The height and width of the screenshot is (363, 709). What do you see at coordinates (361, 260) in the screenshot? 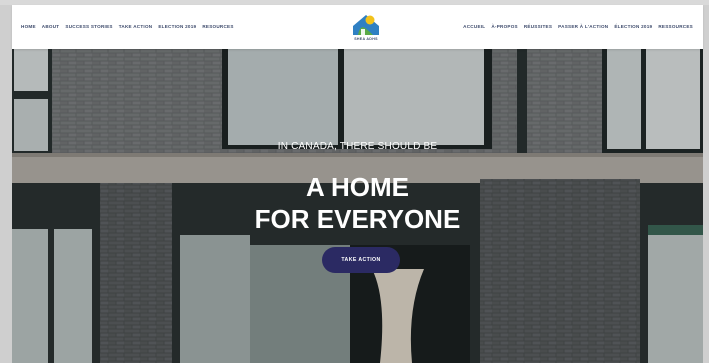
I see `take-action-button: TAKE ACTION` at bounding box center [361, 260].